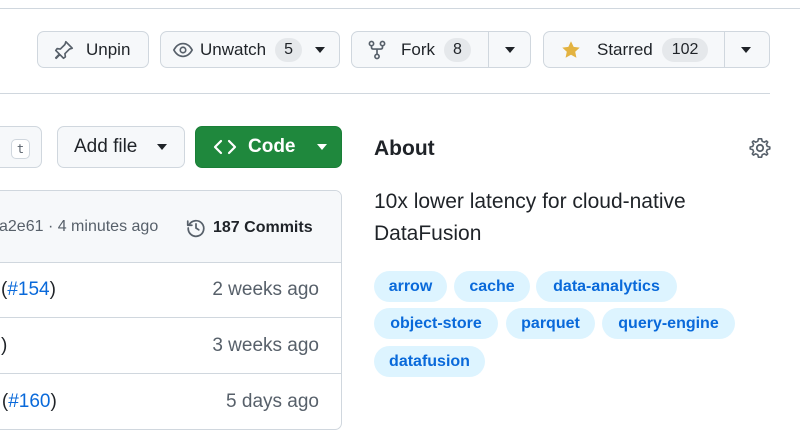 This screenshot has width=800, height=430. I want to click on topic-tag: query-engine, so click(668, 323).